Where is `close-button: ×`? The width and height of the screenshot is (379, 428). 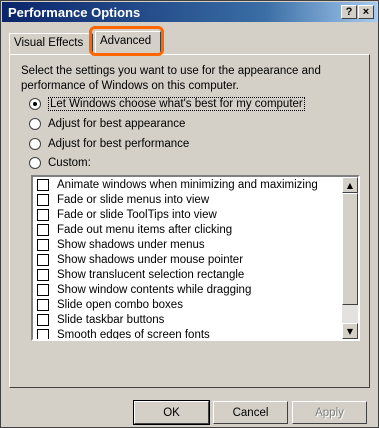
close-button: × is located at coordinates (366, 12).